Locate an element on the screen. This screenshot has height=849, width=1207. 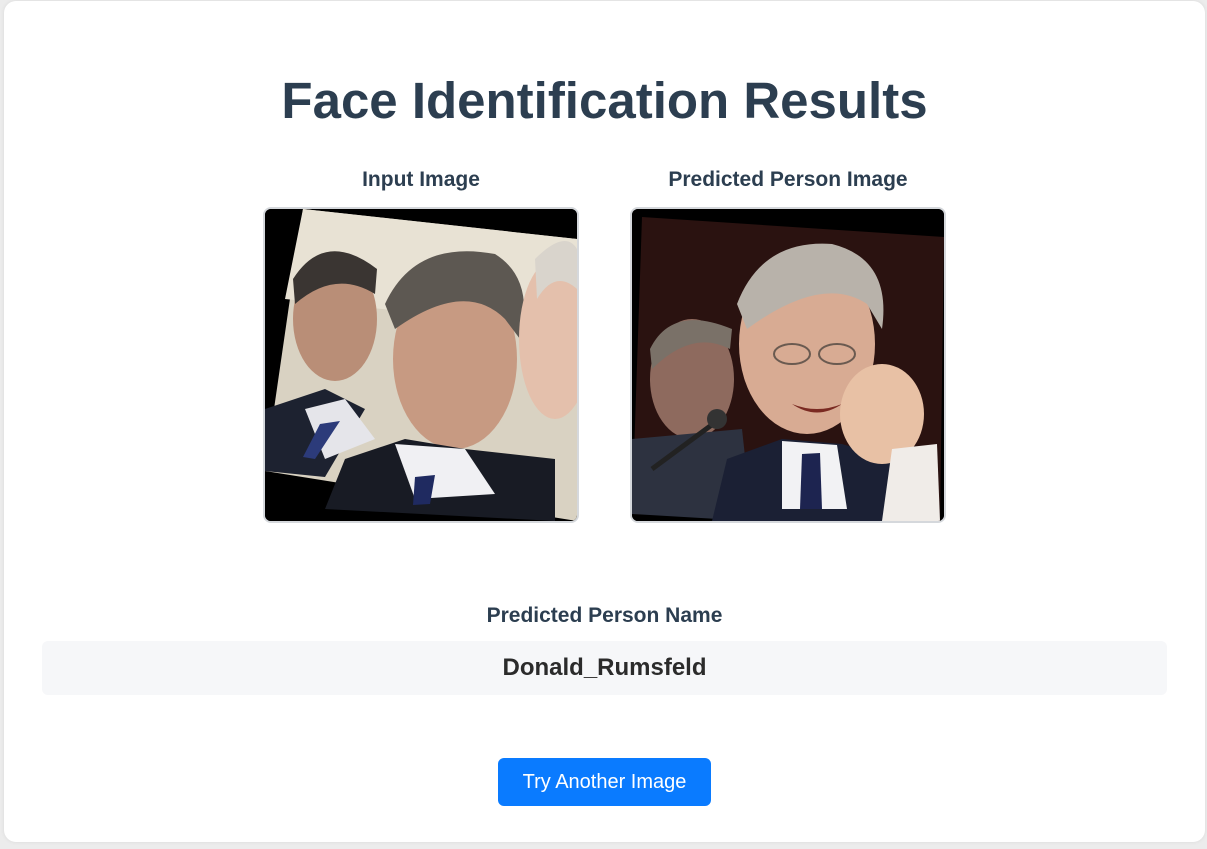
predicted-image is located at coordinates (788, 365).